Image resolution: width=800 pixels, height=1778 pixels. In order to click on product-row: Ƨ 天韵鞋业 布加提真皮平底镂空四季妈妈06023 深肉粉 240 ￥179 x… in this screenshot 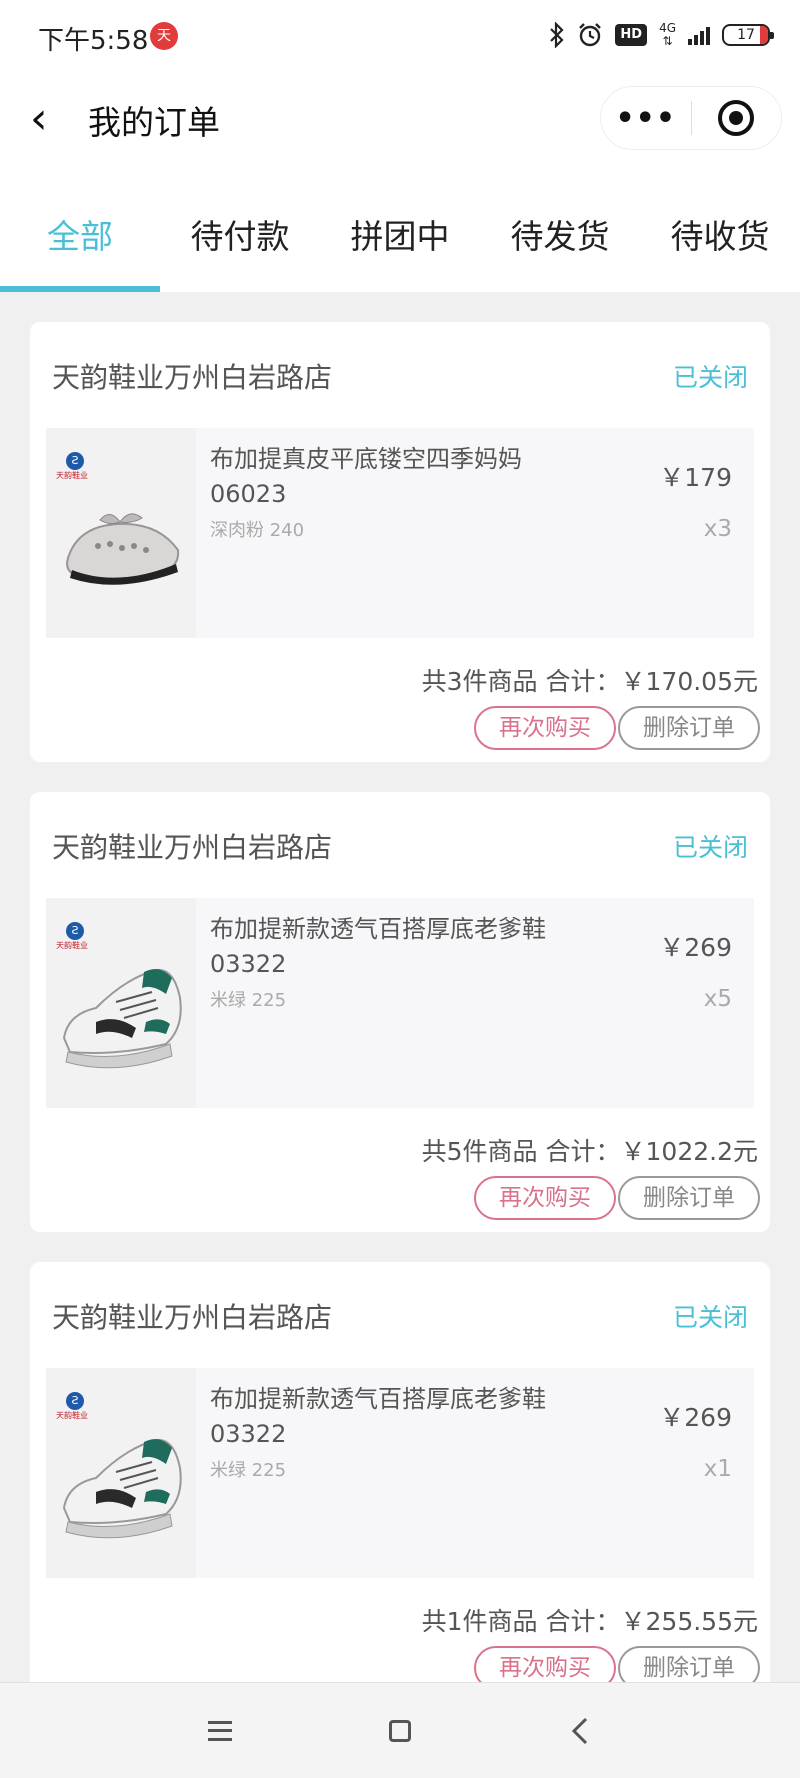, I will do `click(400, 533)`.